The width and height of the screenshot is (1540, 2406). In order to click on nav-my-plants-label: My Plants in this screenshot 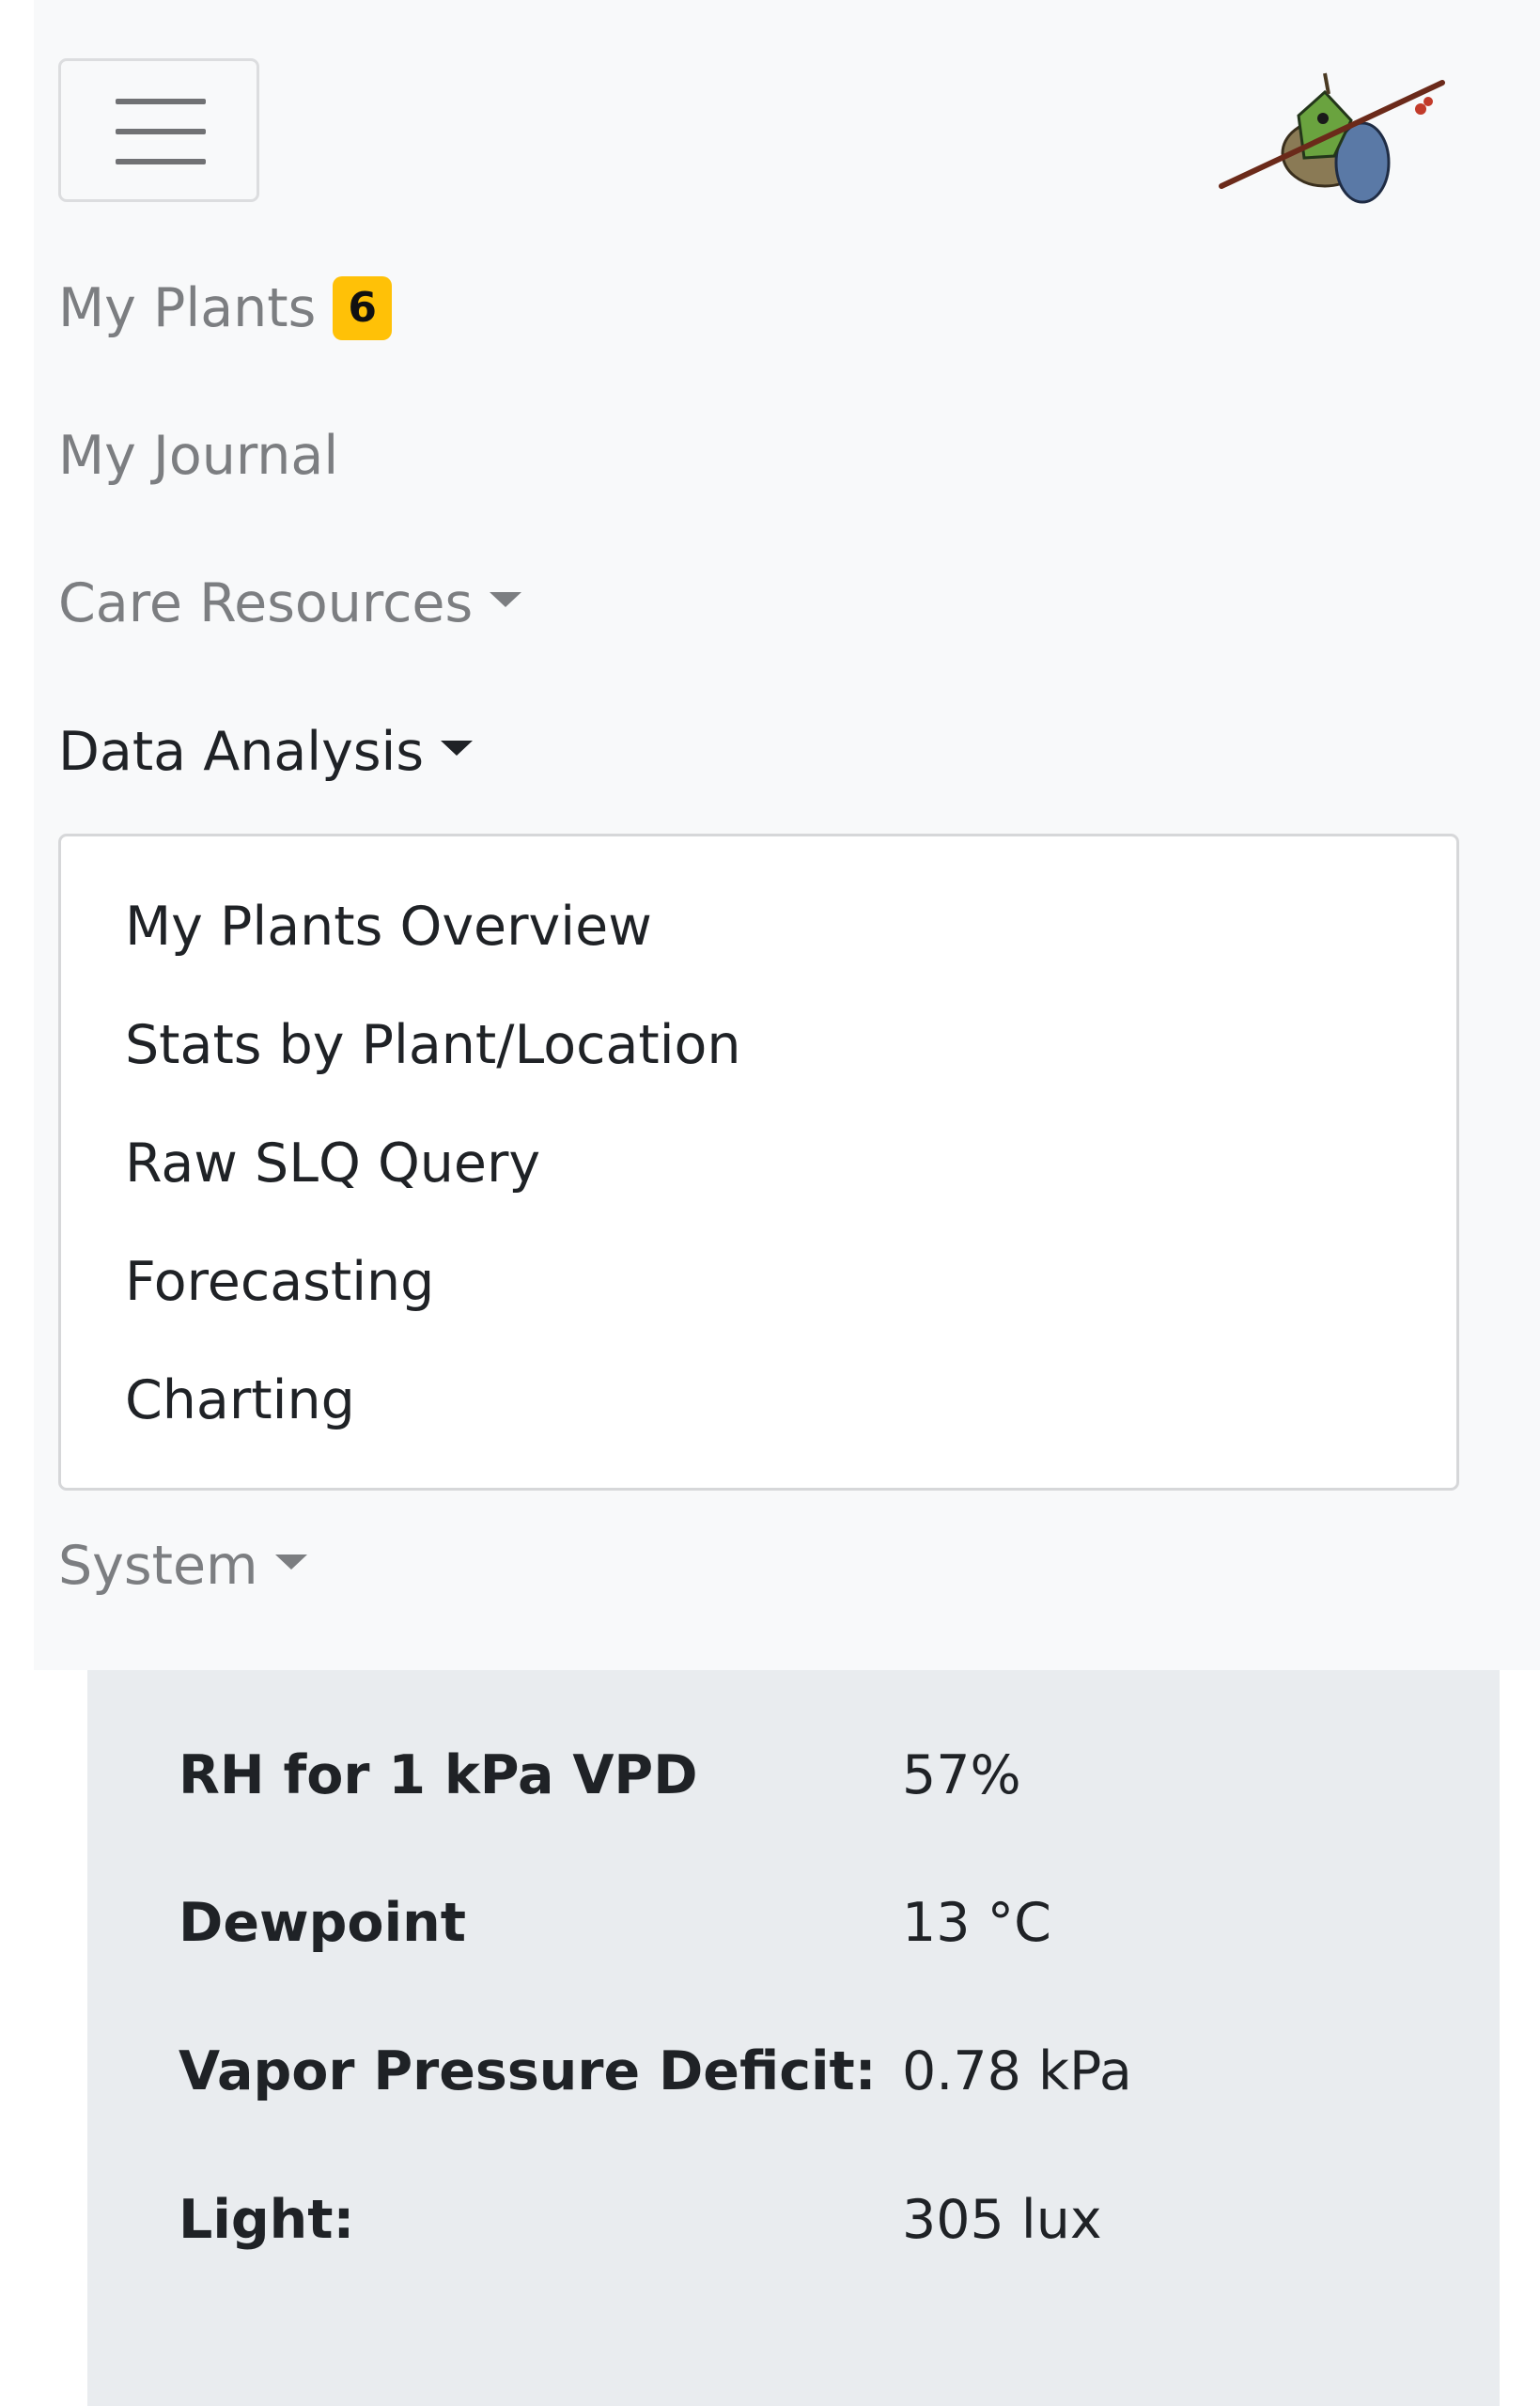, I will do `click(187, 308)`.